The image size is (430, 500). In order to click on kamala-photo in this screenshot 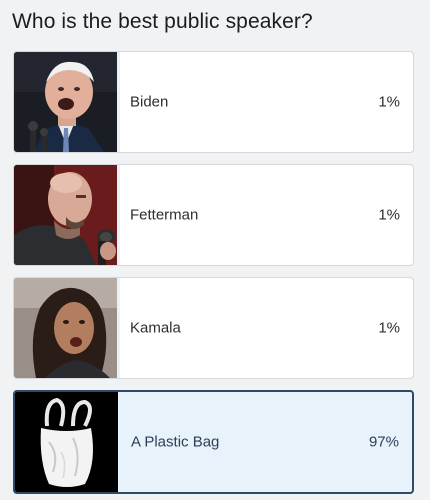, I will do `click(65, 328)`.